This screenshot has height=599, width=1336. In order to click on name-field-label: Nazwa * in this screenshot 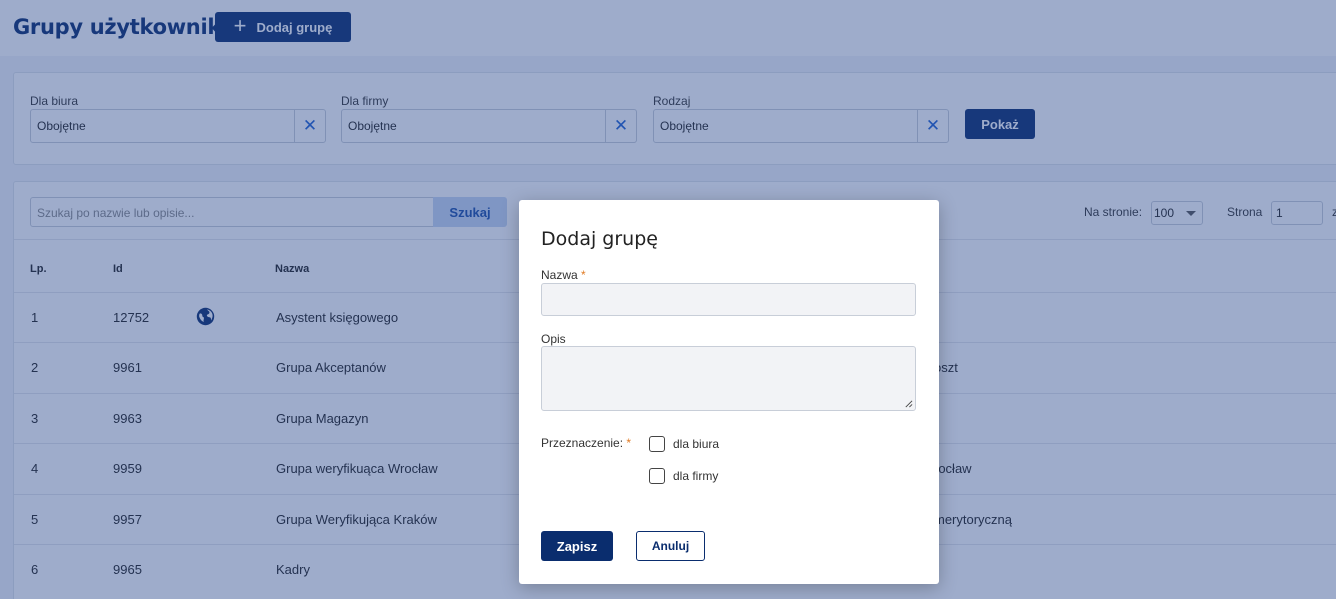, I will do `click(563, 275)`.